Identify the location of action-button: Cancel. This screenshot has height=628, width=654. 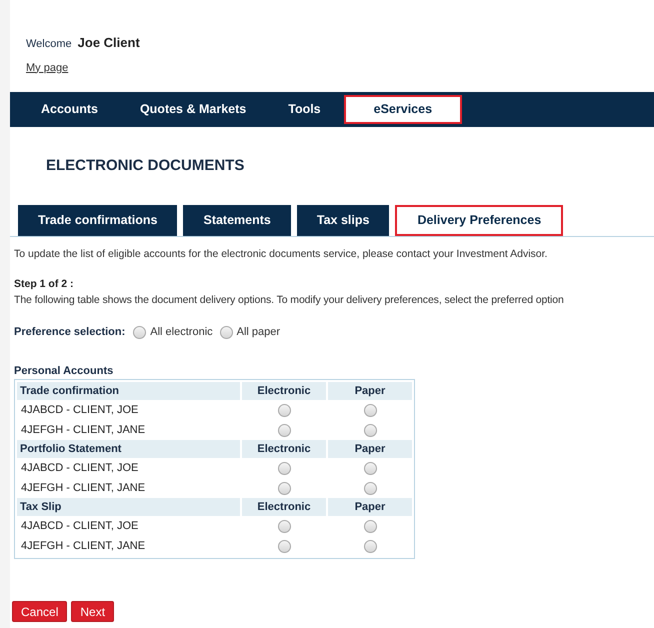
(40, 611).